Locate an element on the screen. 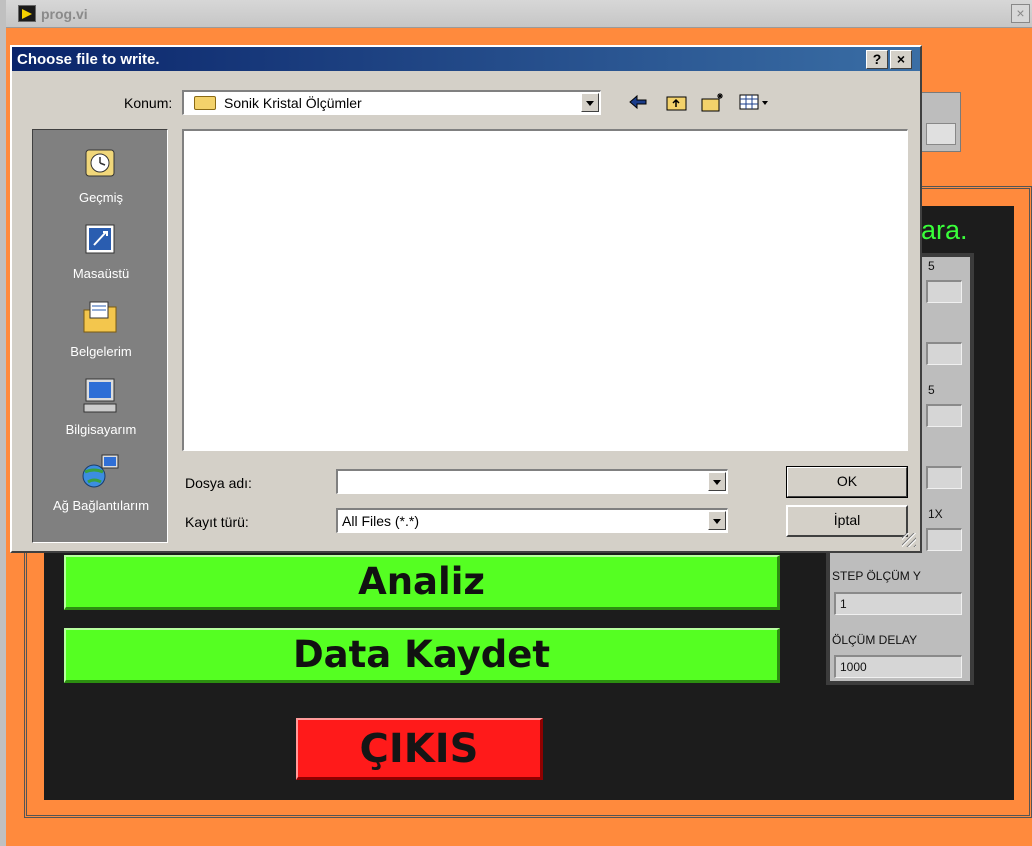 This screenshot has width=1032, height=846. dialog-close-button: × is located at coordinates (901, 59).